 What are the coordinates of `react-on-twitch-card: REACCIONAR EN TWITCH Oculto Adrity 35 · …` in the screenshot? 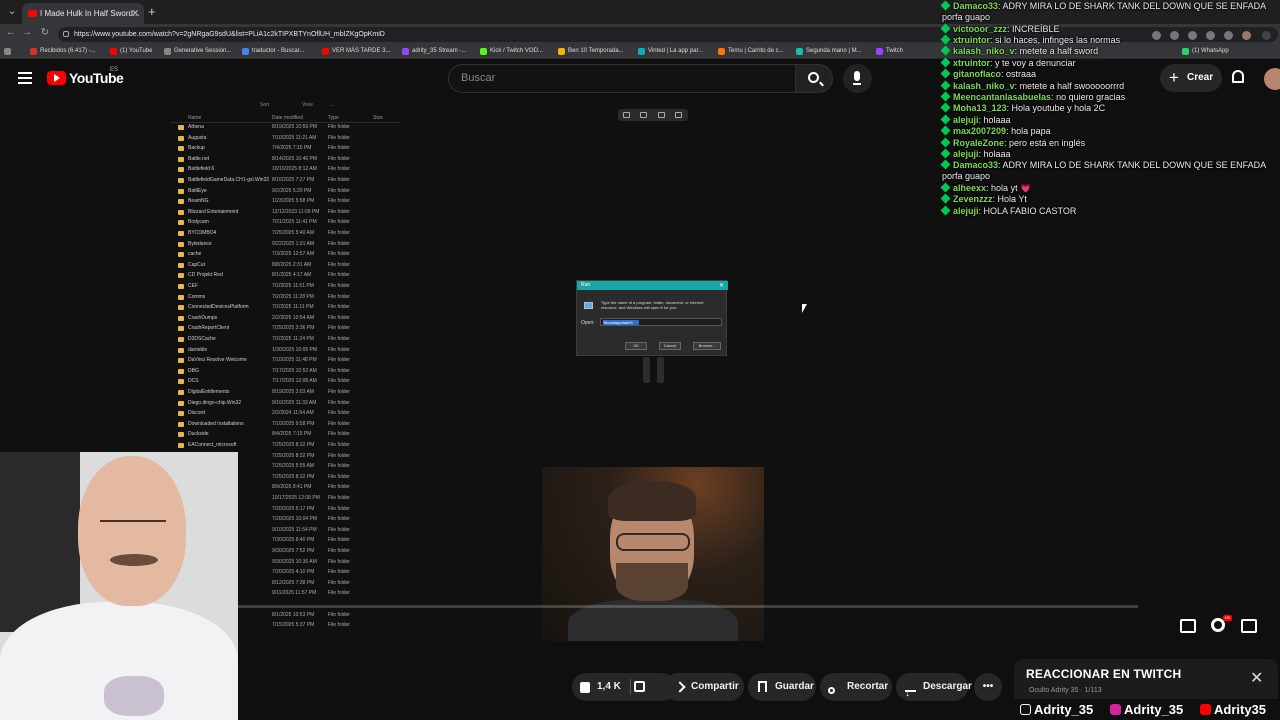 It's located at (1146, 679).